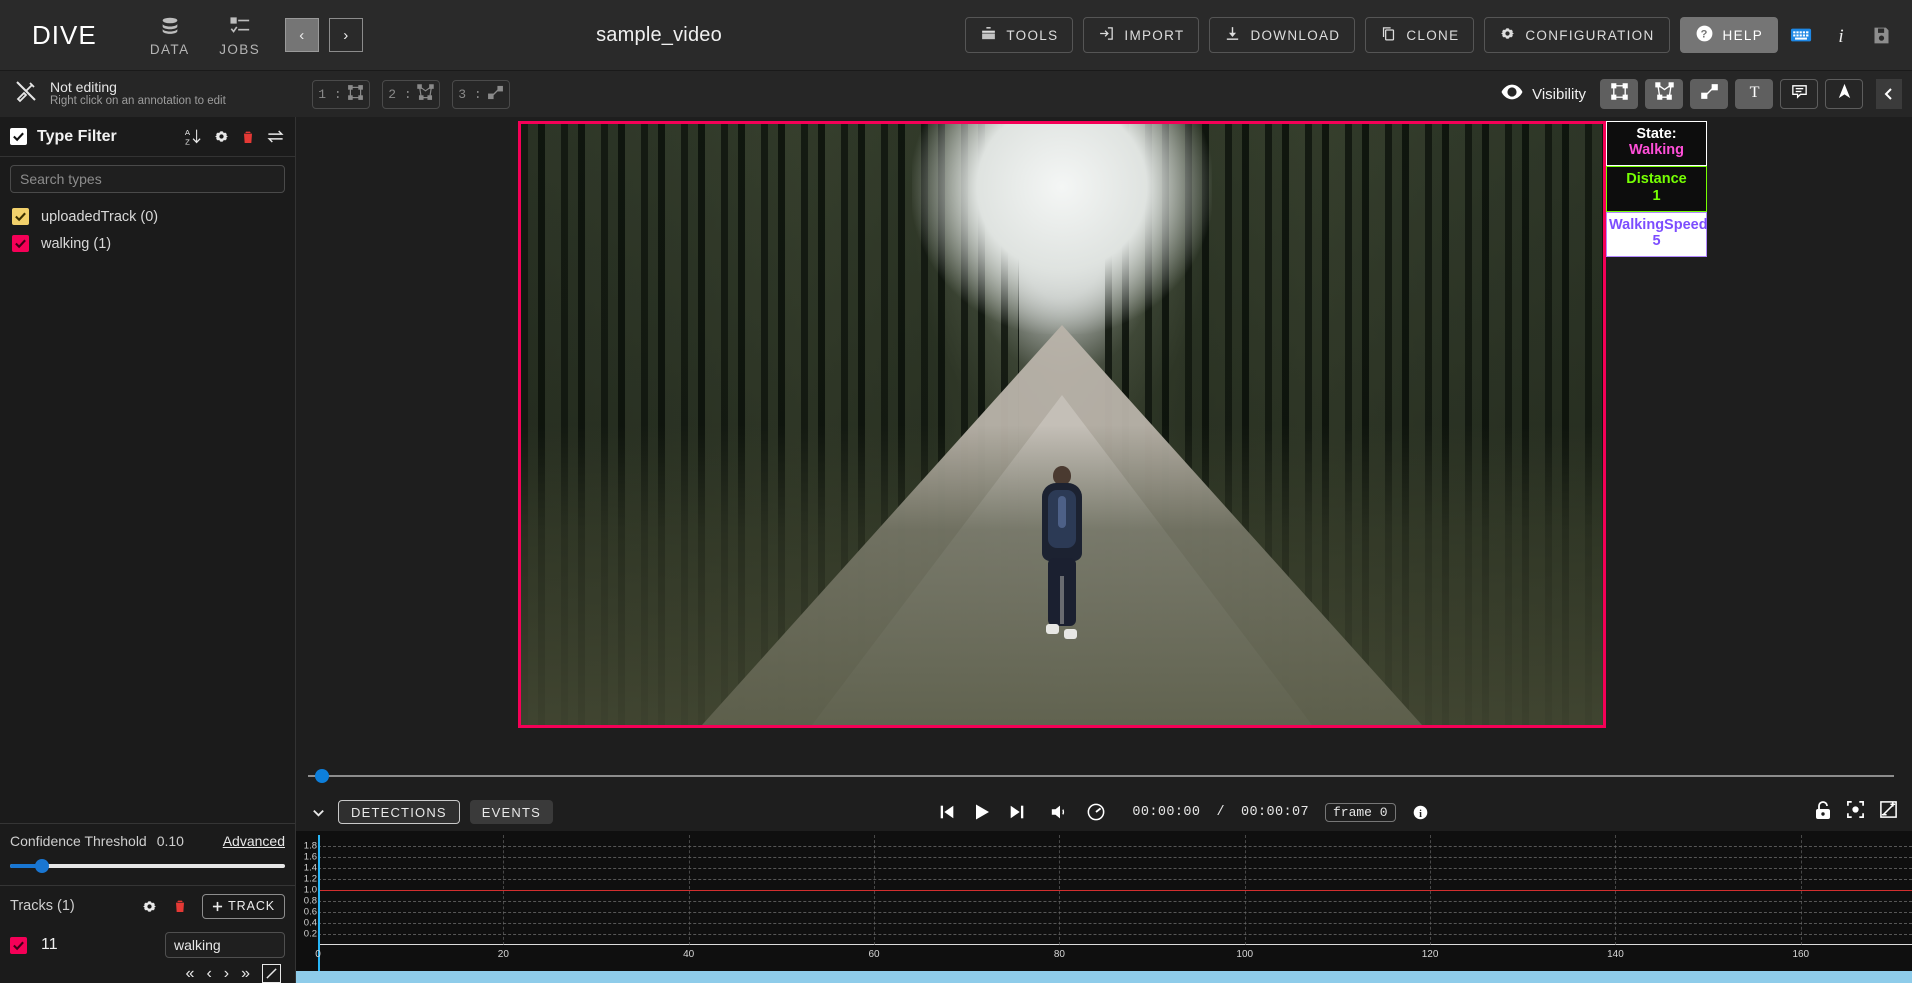 The height and width of the screenshot is (983, 1912). Describe the element at coordinates (1844, 94) in the screenshot. I see `visibility-arrow-button` at that location.